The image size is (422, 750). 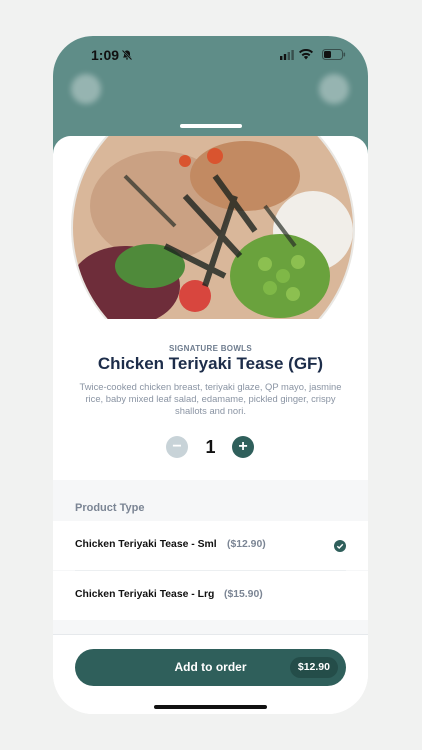 I want to click on check-circle-icon, so click(x=340, y=546).